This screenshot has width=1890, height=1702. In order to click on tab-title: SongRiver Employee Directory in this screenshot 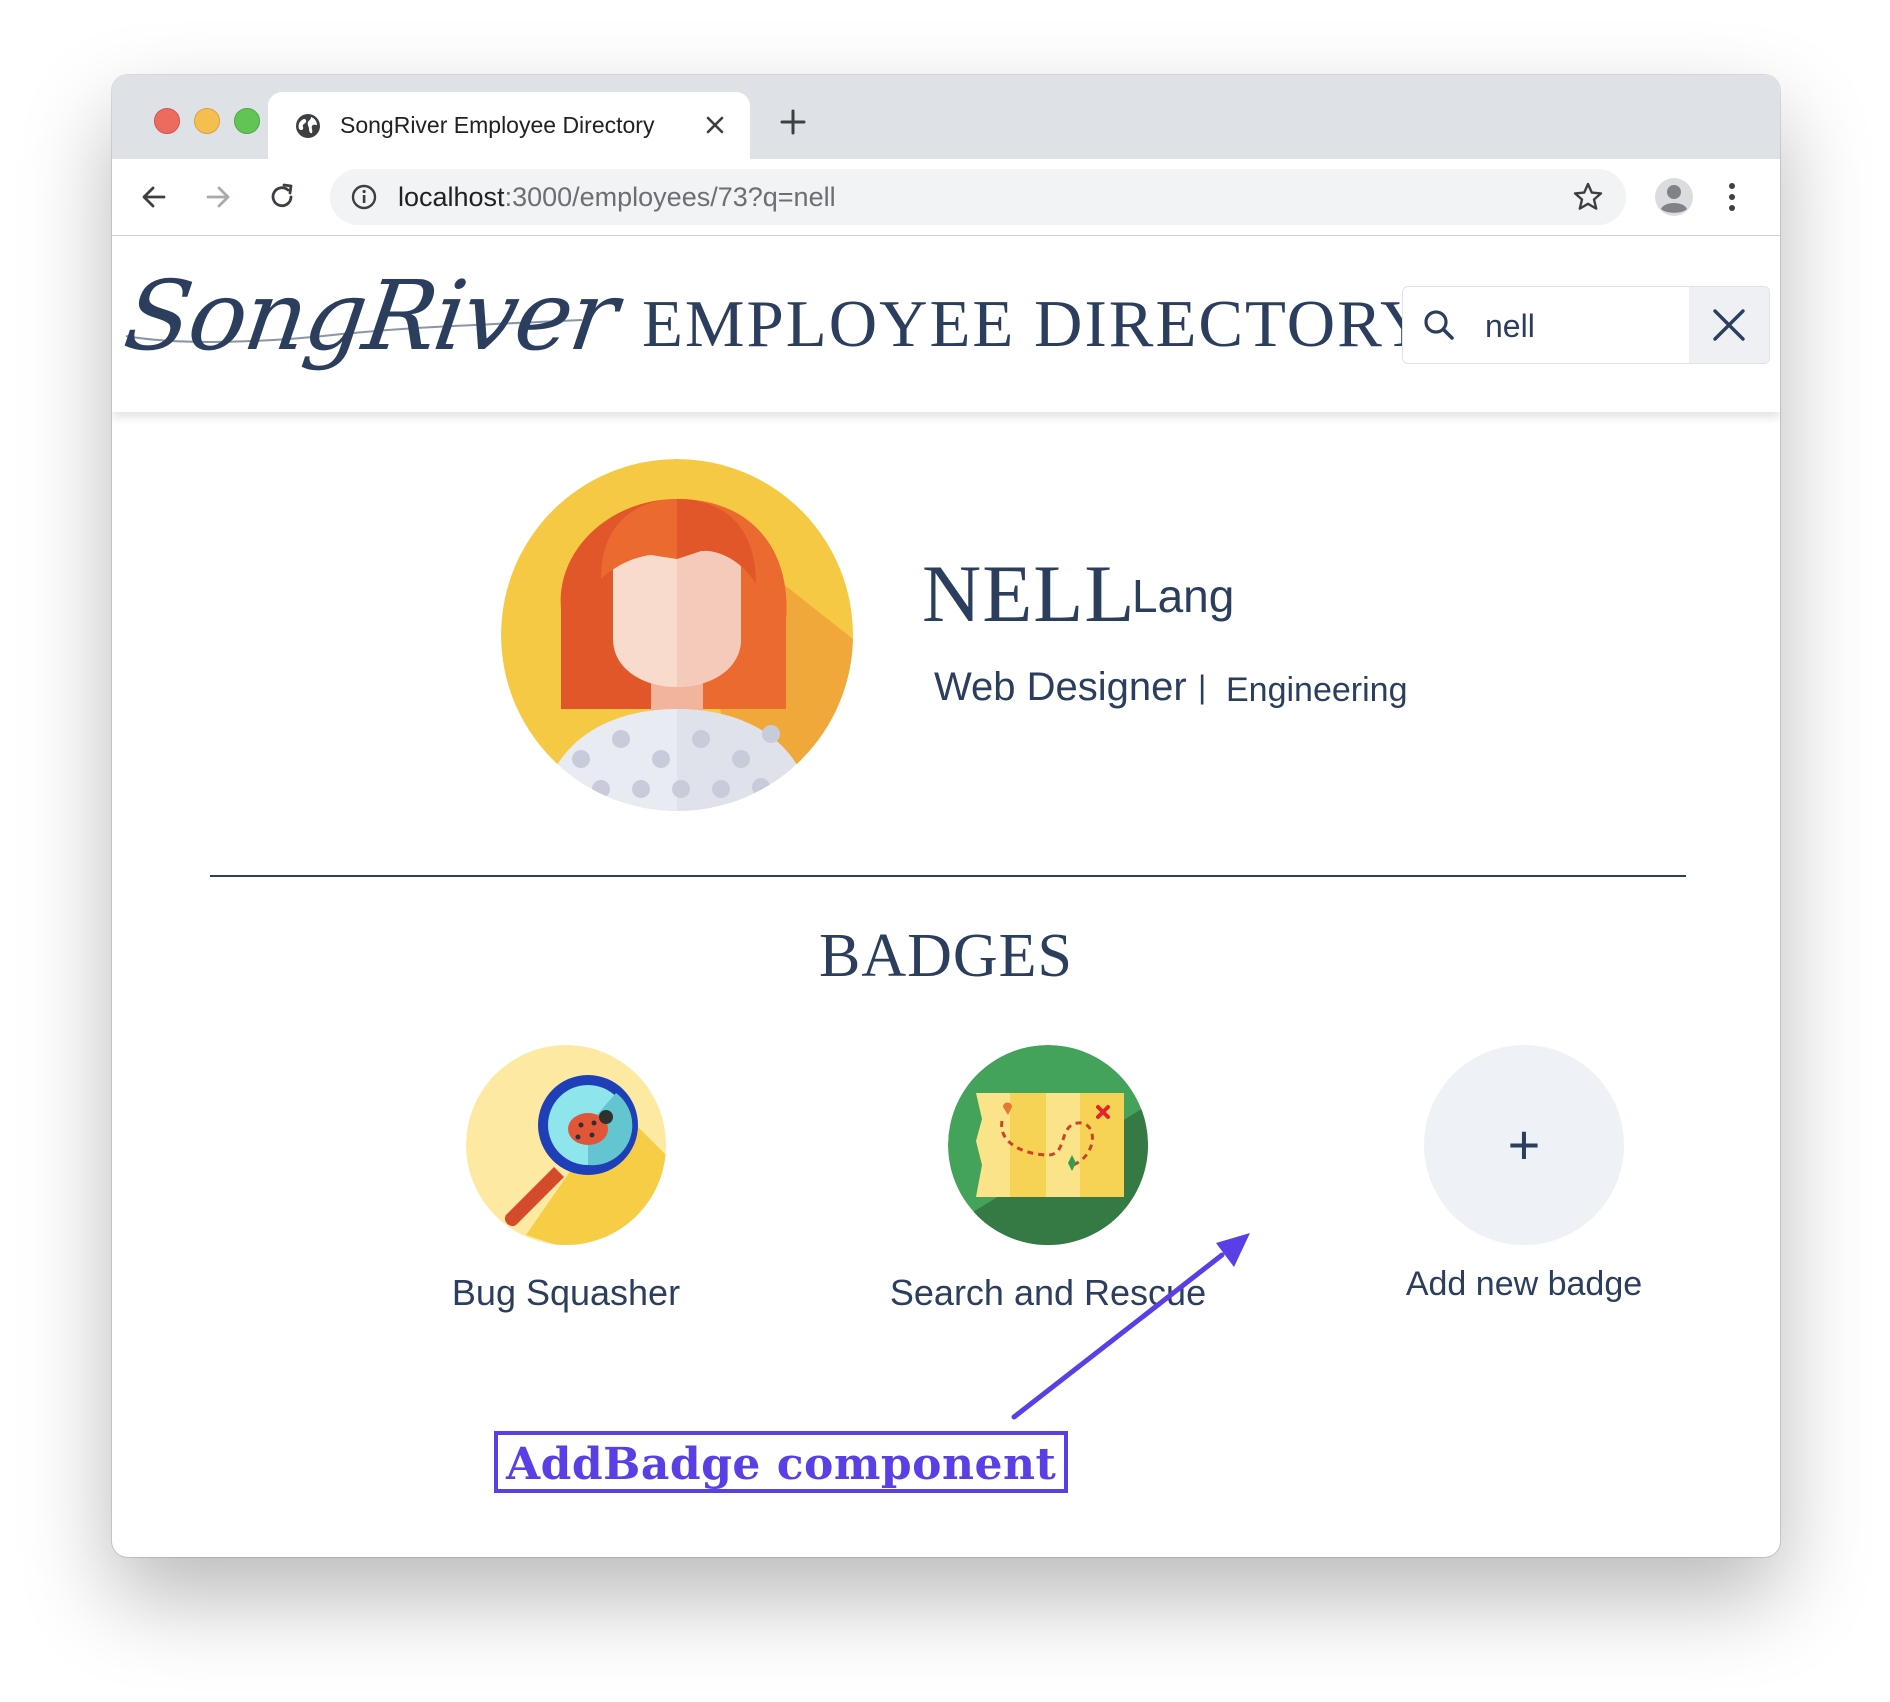, I will do `click(497, 125)`.